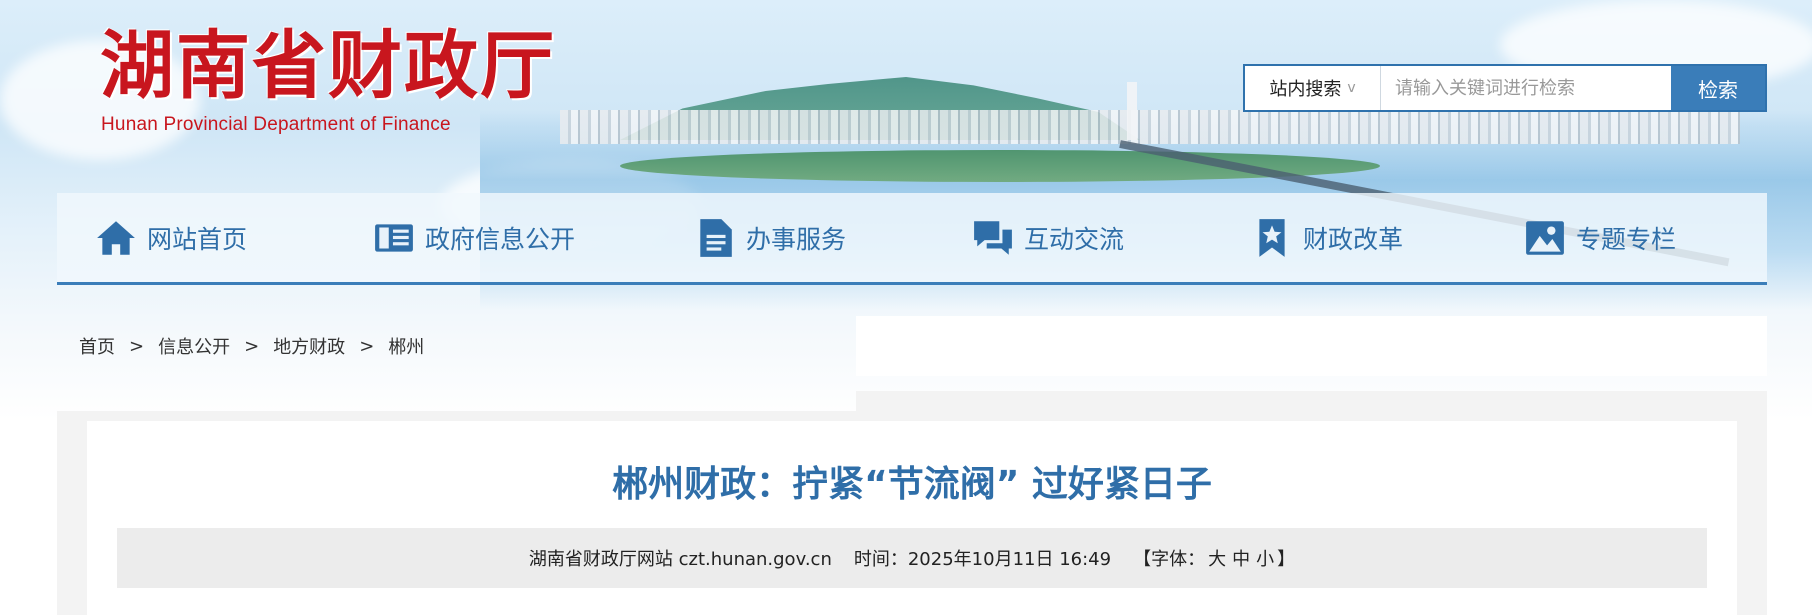 The width and height of the screenshot is (1812, 615). I want to click on article-source: 湖南省财政厅网站 czt.hunan.gov.cn, so click(680, 559).